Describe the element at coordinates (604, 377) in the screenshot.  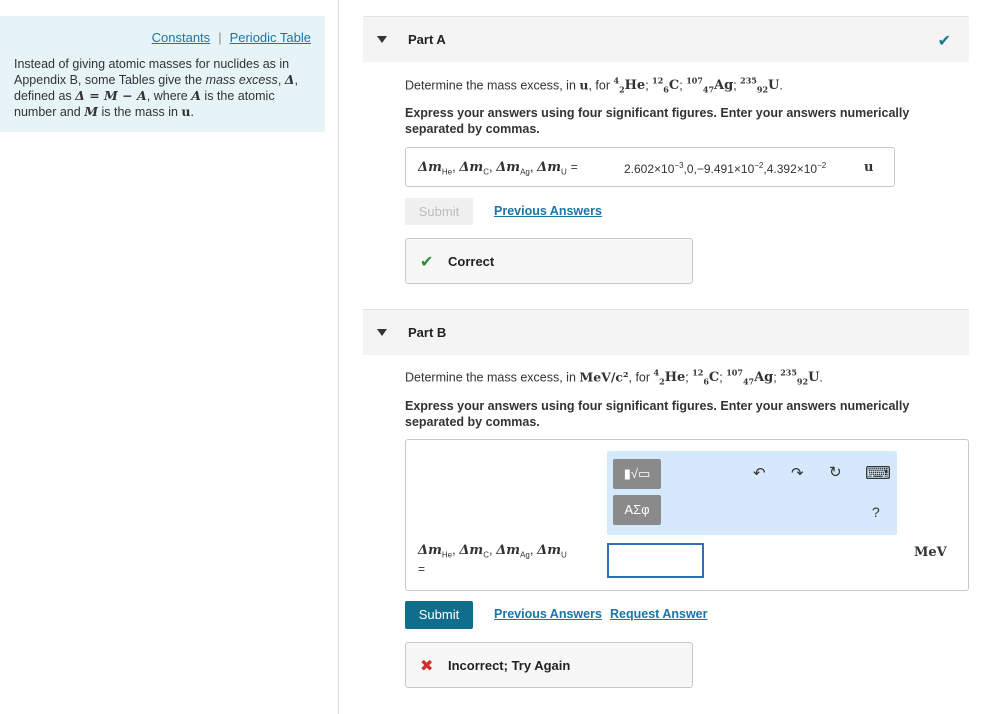
I see `question-unit: MeV/c²` at that location.